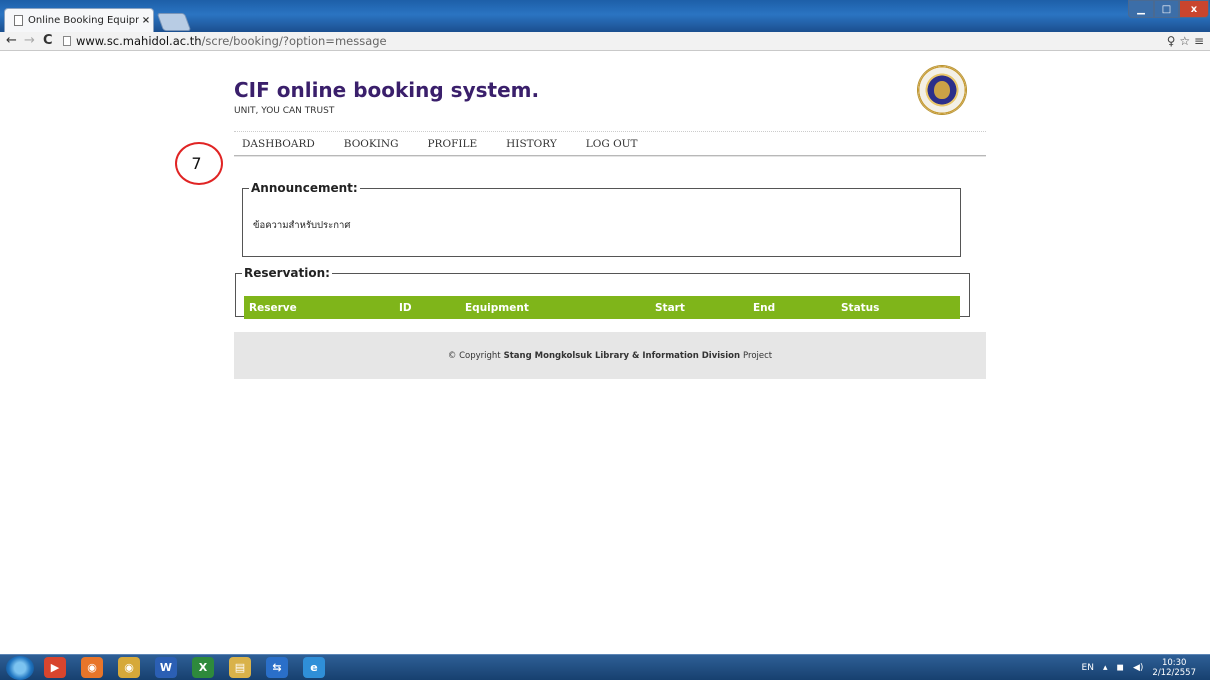 Image resolution: width=1210 pixels, height=680 pixels. I want to click on tab-close-icon: ×, so click(146, 20).